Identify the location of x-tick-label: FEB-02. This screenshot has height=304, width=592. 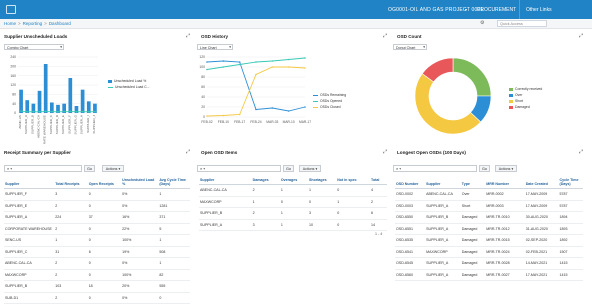
(206, 122).